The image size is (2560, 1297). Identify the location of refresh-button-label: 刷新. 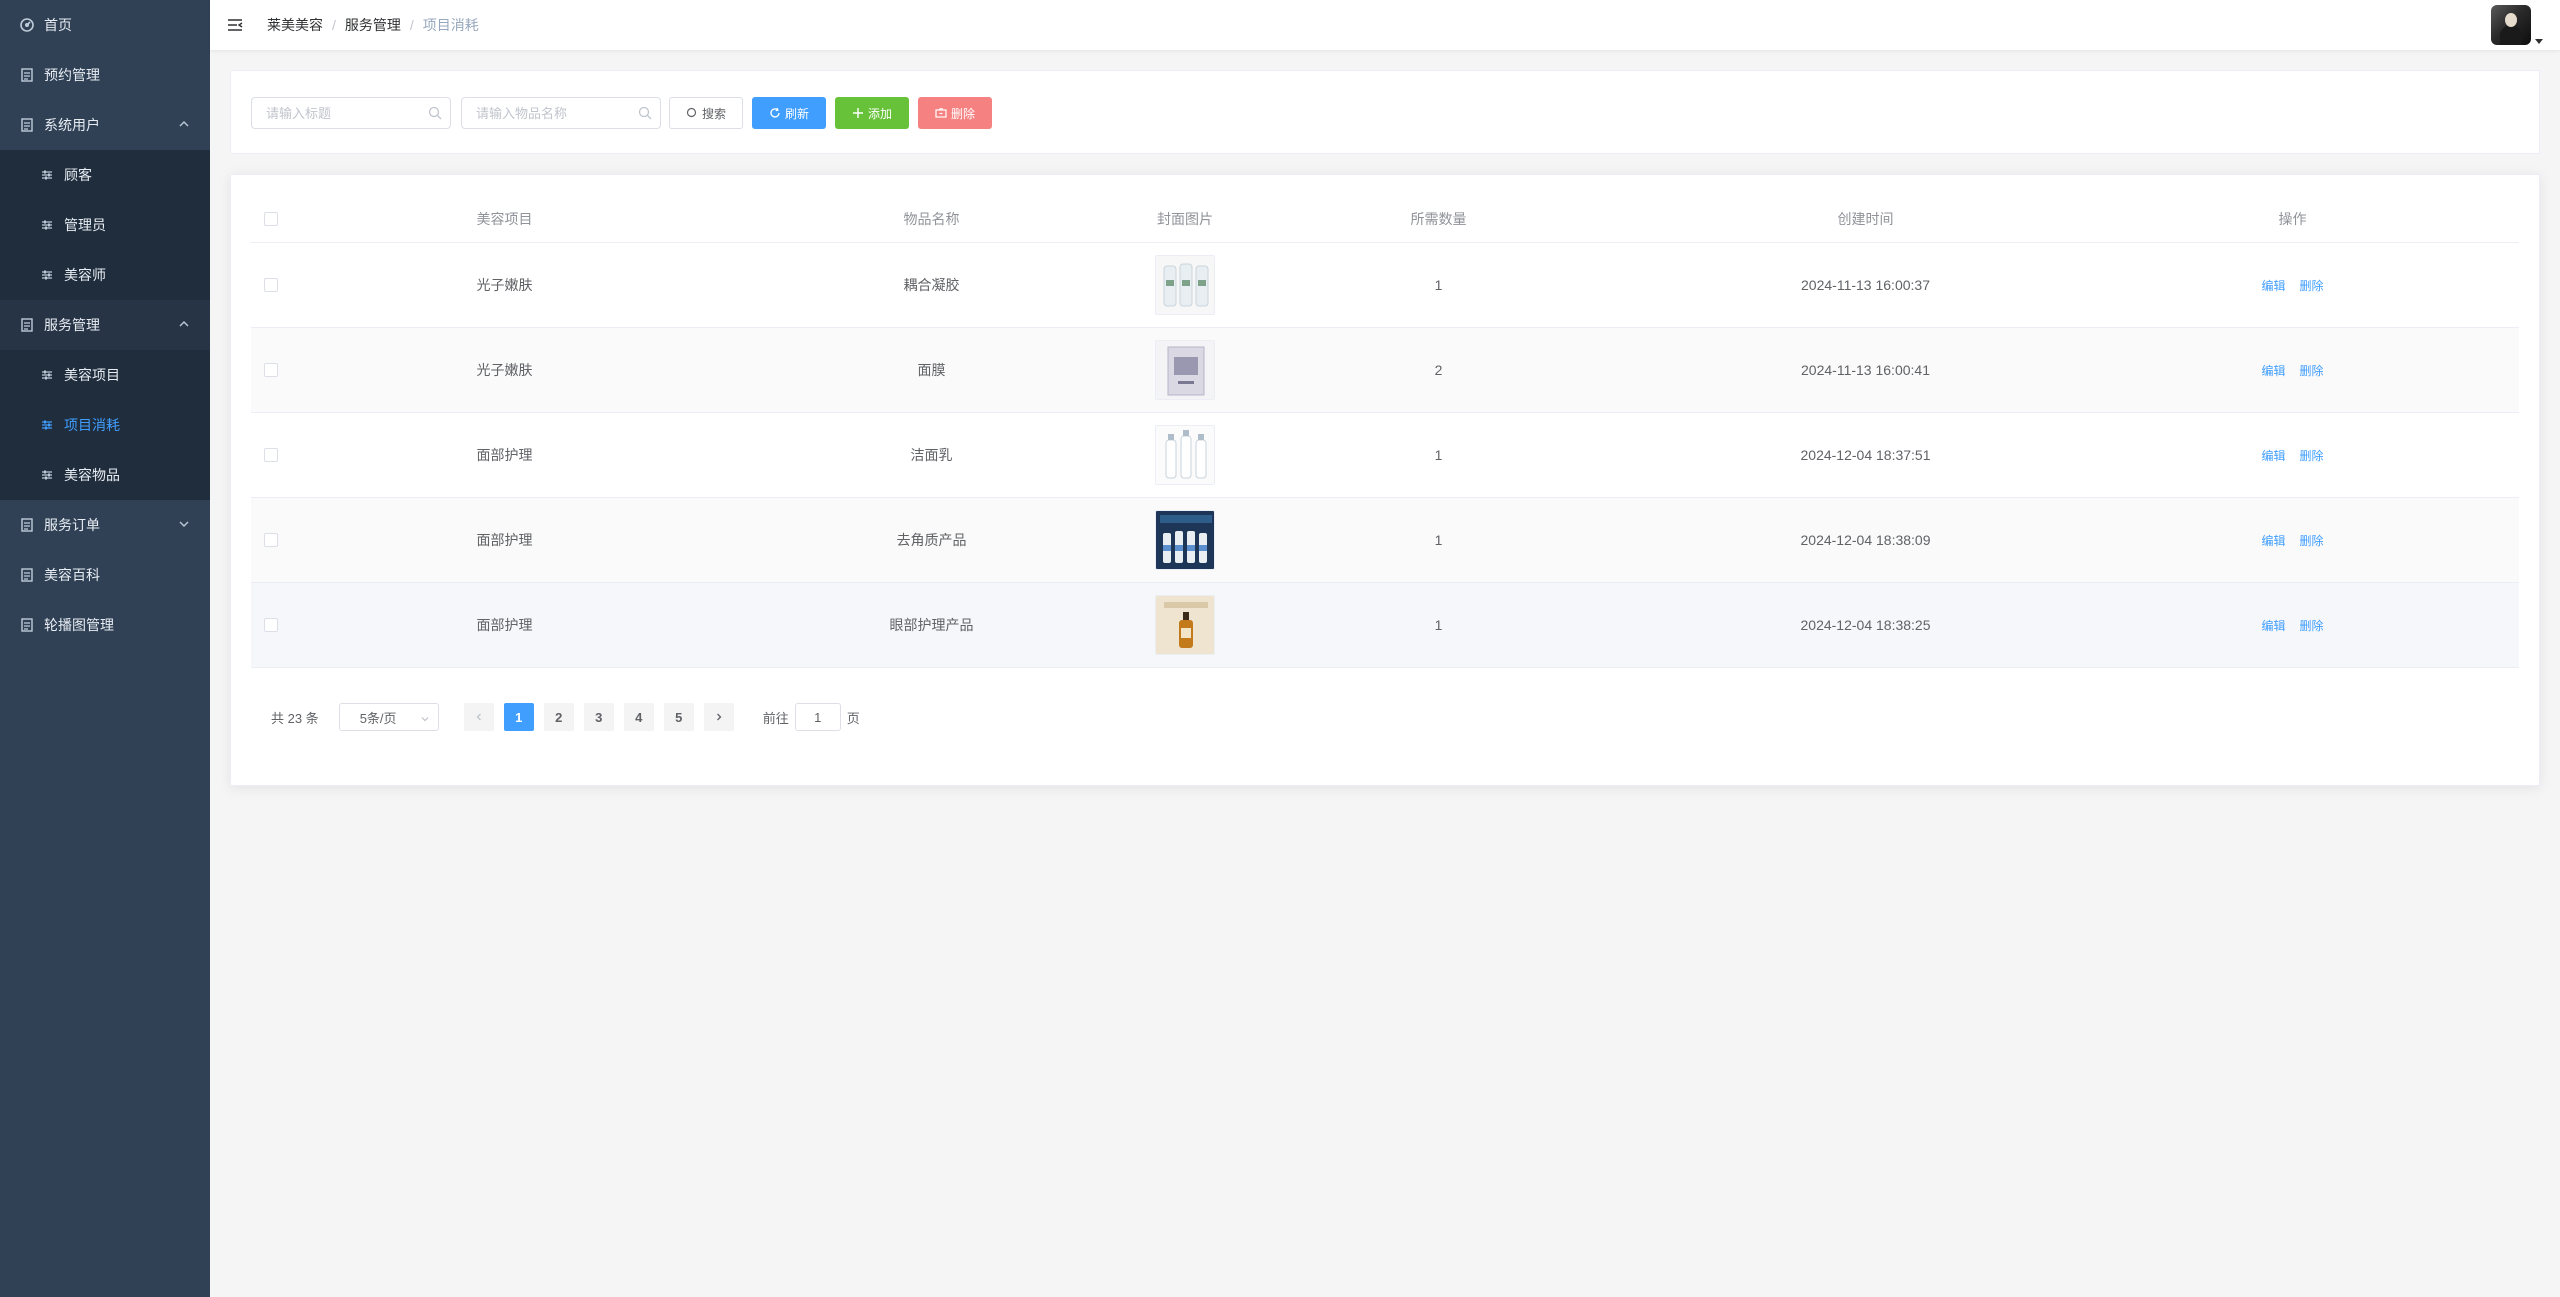
(796, 113).